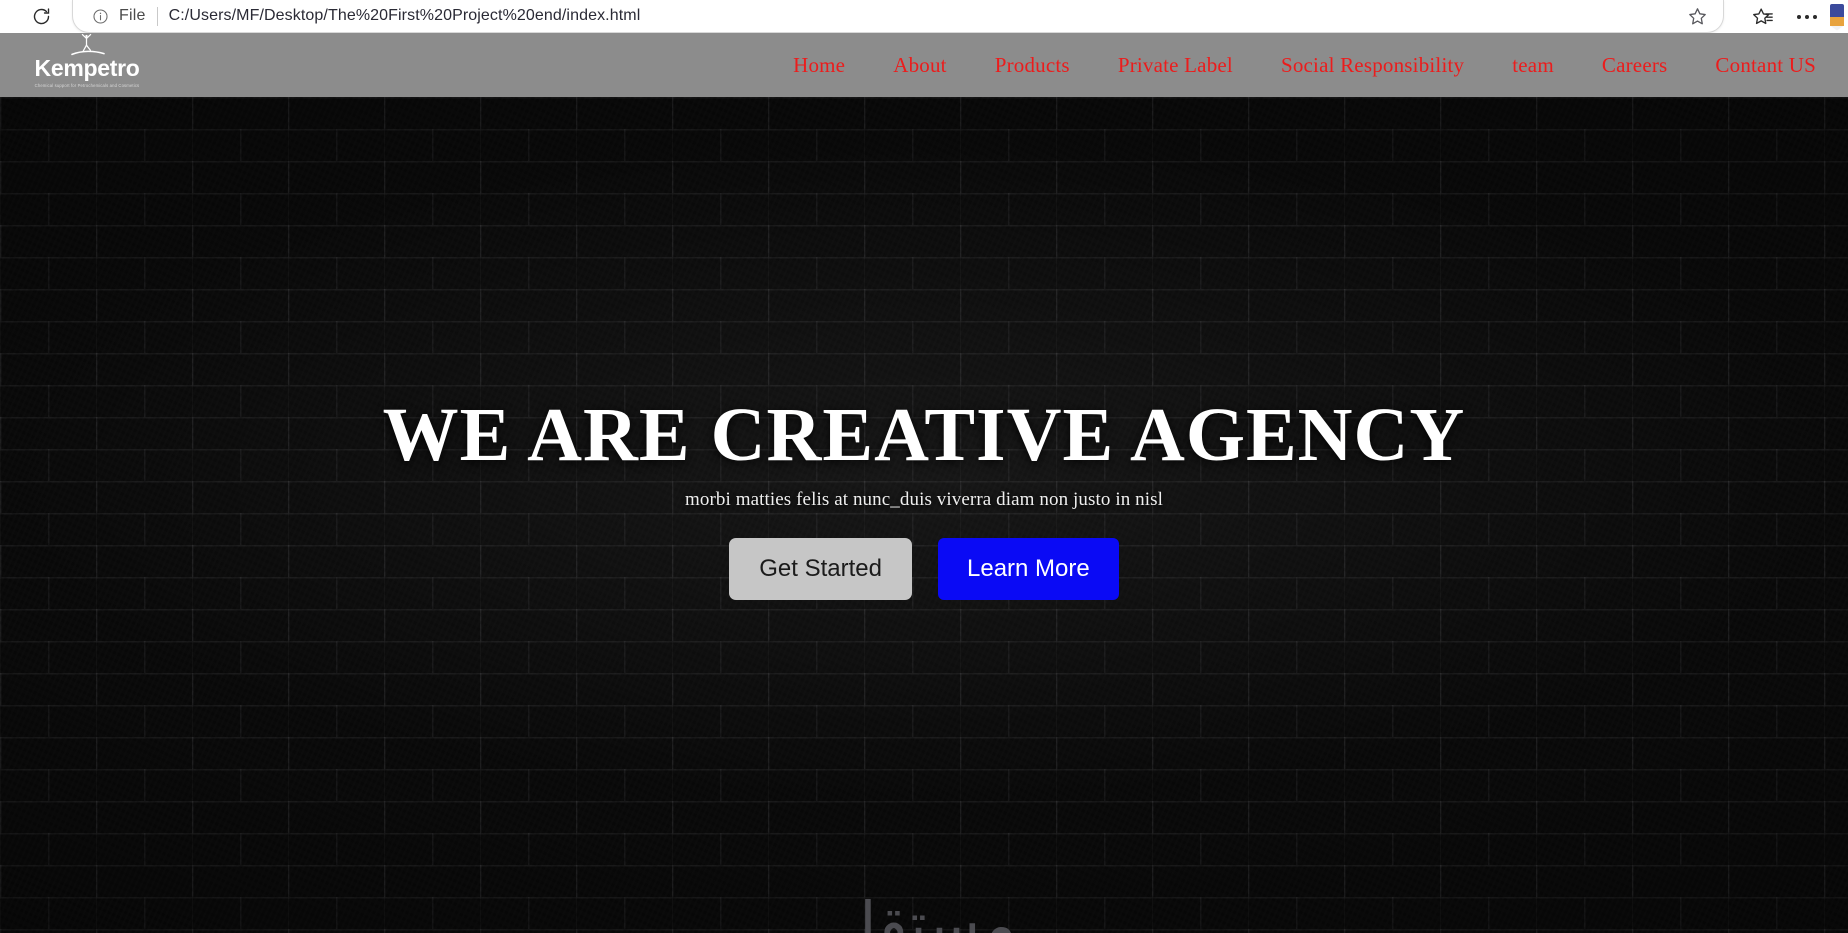 This screenshot has width=1848, height=933. I want to click on reload-icon, so click(41, 17).